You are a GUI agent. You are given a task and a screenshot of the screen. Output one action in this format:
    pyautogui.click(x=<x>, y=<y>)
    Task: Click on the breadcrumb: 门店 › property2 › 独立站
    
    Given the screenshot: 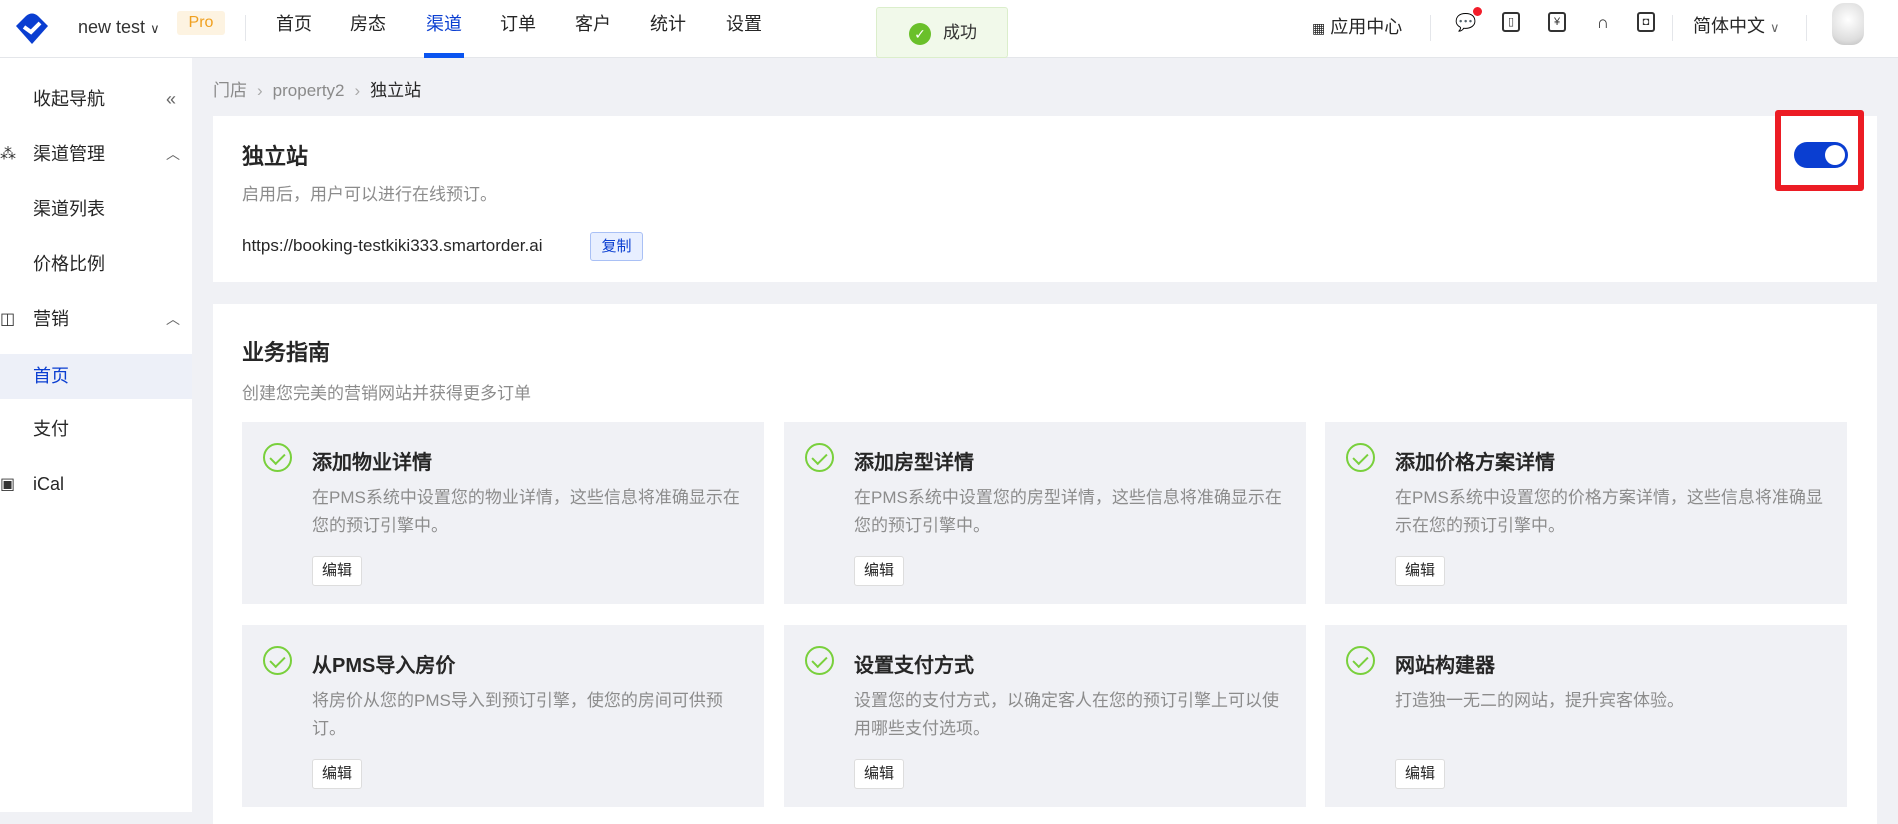 What is the action you would take?
    pyautogui.click(x=317, y=88)
    